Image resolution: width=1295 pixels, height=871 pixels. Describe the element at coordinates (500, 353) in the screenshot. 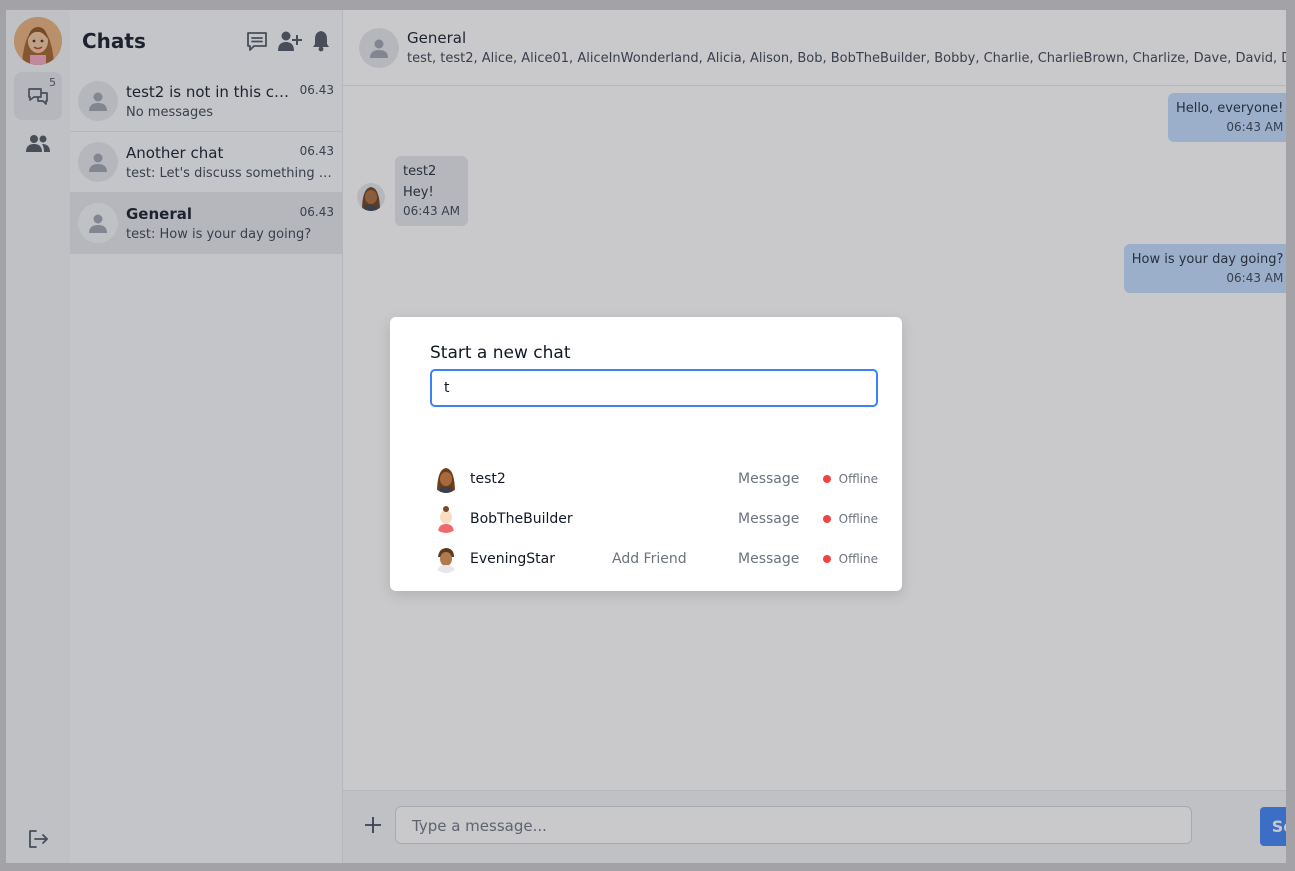

I see `modal-title: Start a new chat` at that location.